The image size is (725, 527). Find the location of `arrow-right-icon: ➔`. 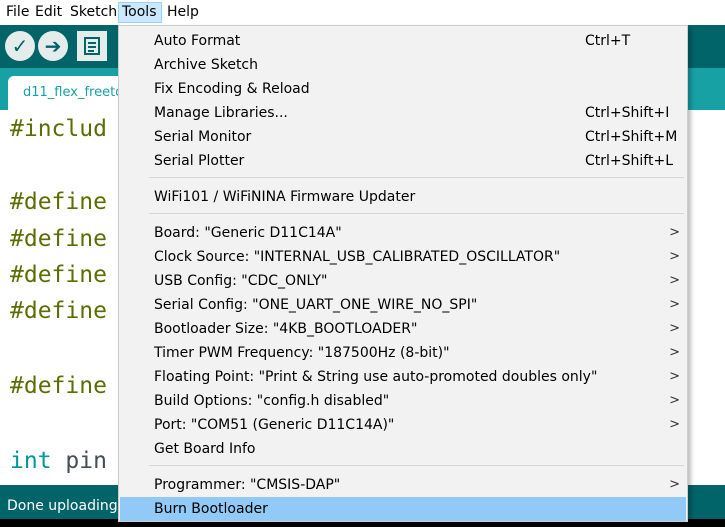

arrow-right-icon: ➔ is located at coordinates (53, 46).